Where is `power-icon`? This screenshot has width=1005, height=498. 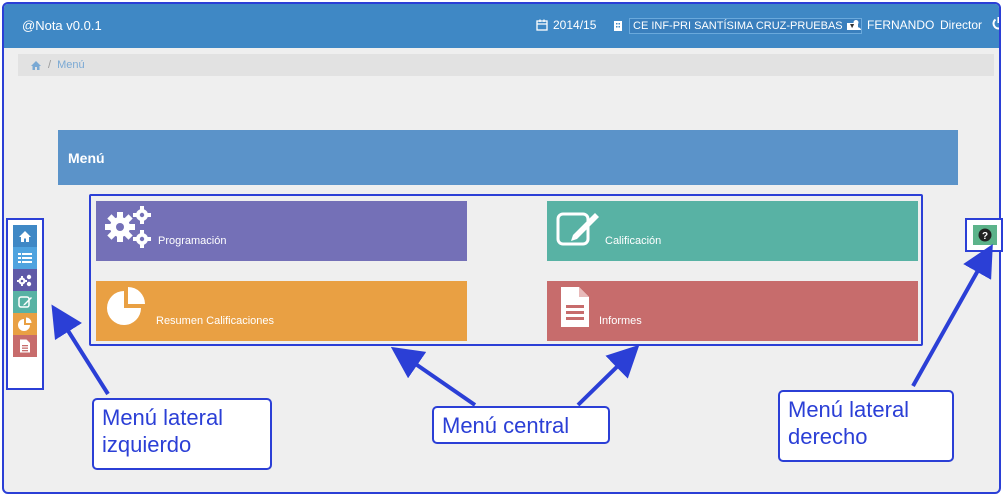
power-icon is located at coordinates (995, 23).